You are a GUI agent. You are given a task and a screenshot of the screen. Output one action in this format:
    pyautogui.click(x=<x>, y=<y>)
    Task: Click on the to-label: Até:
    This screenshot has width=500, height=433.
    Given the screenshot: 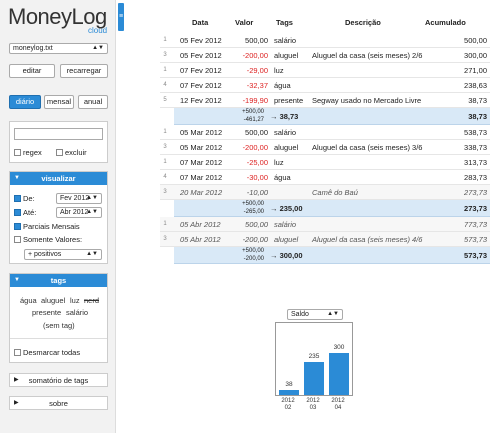 What is the action you would take?
    pyautogui.click(x=30, y=212)
    